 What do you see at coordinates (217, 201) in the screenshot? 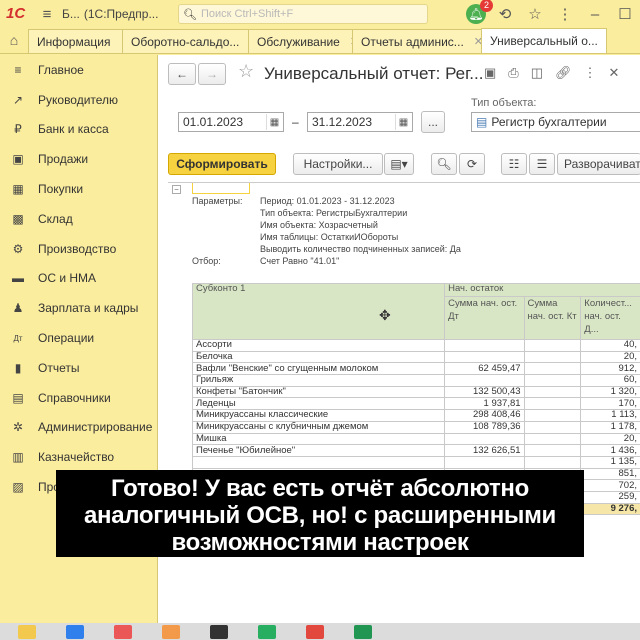
I see `params-key: Параметры:` at bounding box center [217, 201].